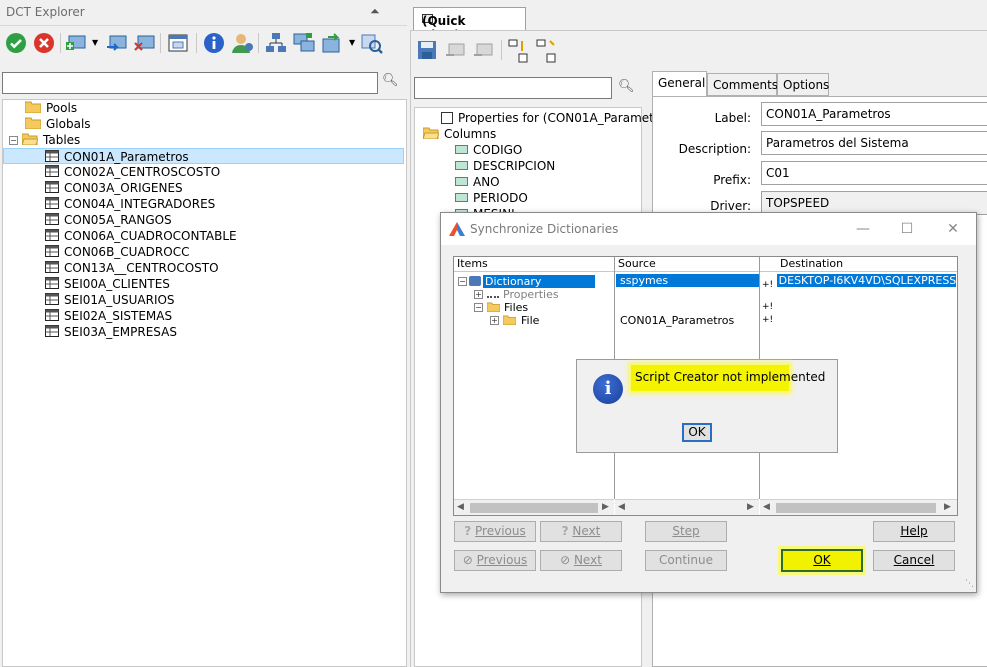 This screenshot has width=987, height=667. What do you see at coordinates (76, 43) in the screenshot?
I see `add-table-icon` at bounding box center [76, 43].